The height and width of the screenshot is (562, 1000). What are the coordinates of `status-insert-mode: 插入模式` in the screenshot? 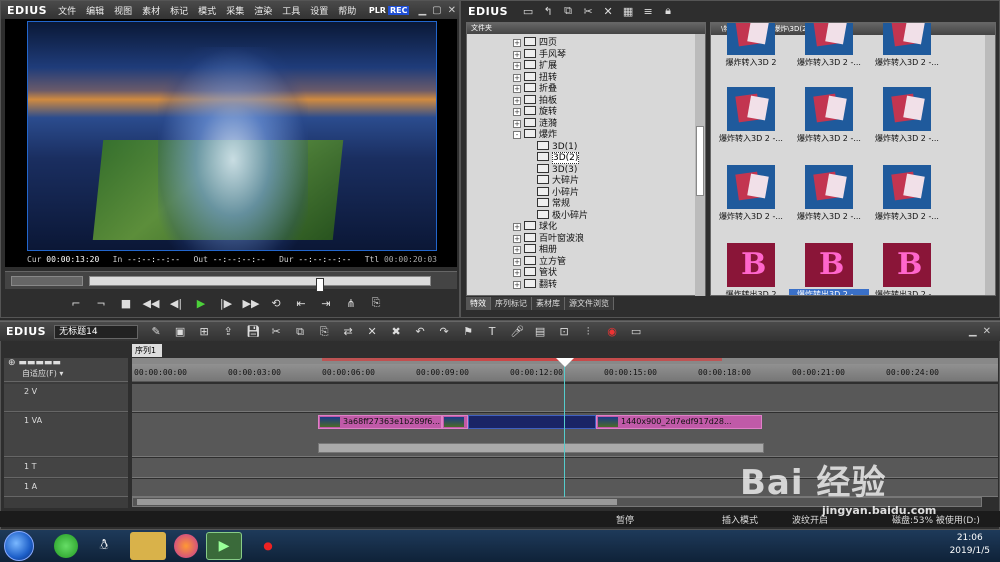 It's located at (740, 519).